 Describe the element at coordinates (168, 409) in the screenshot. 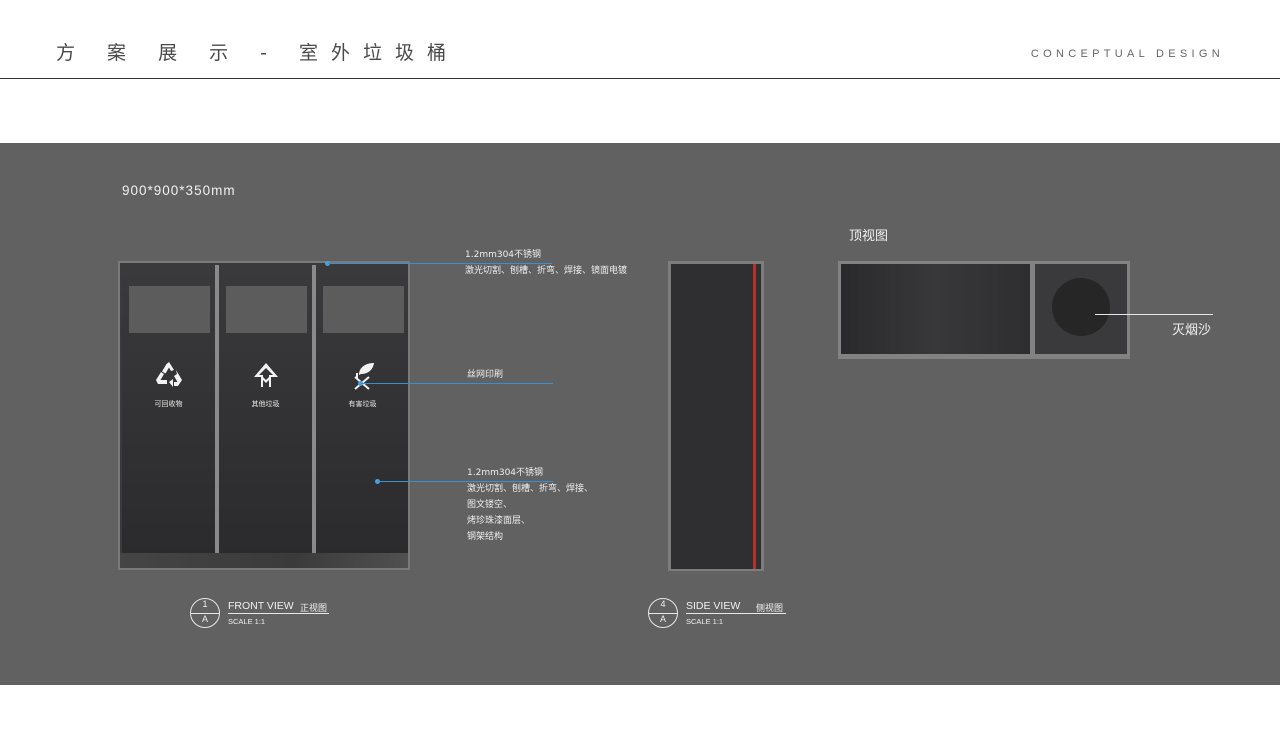

I see `bin-recyclable: 可回收物` at that location.